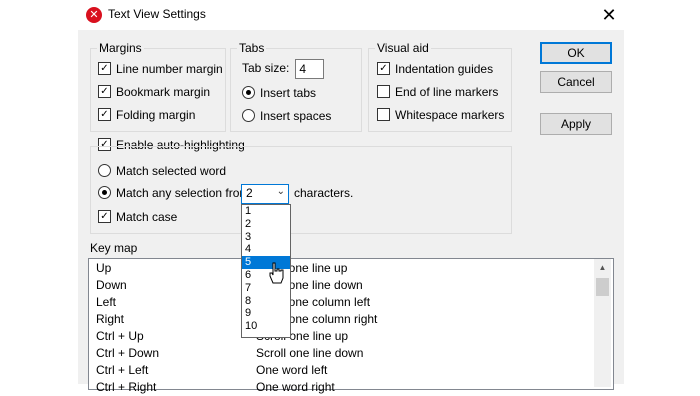  What do you see at coordinates (266, 249) in the screenshot?
I see `dropdown-option: 4` at bounding box center [266, 249].